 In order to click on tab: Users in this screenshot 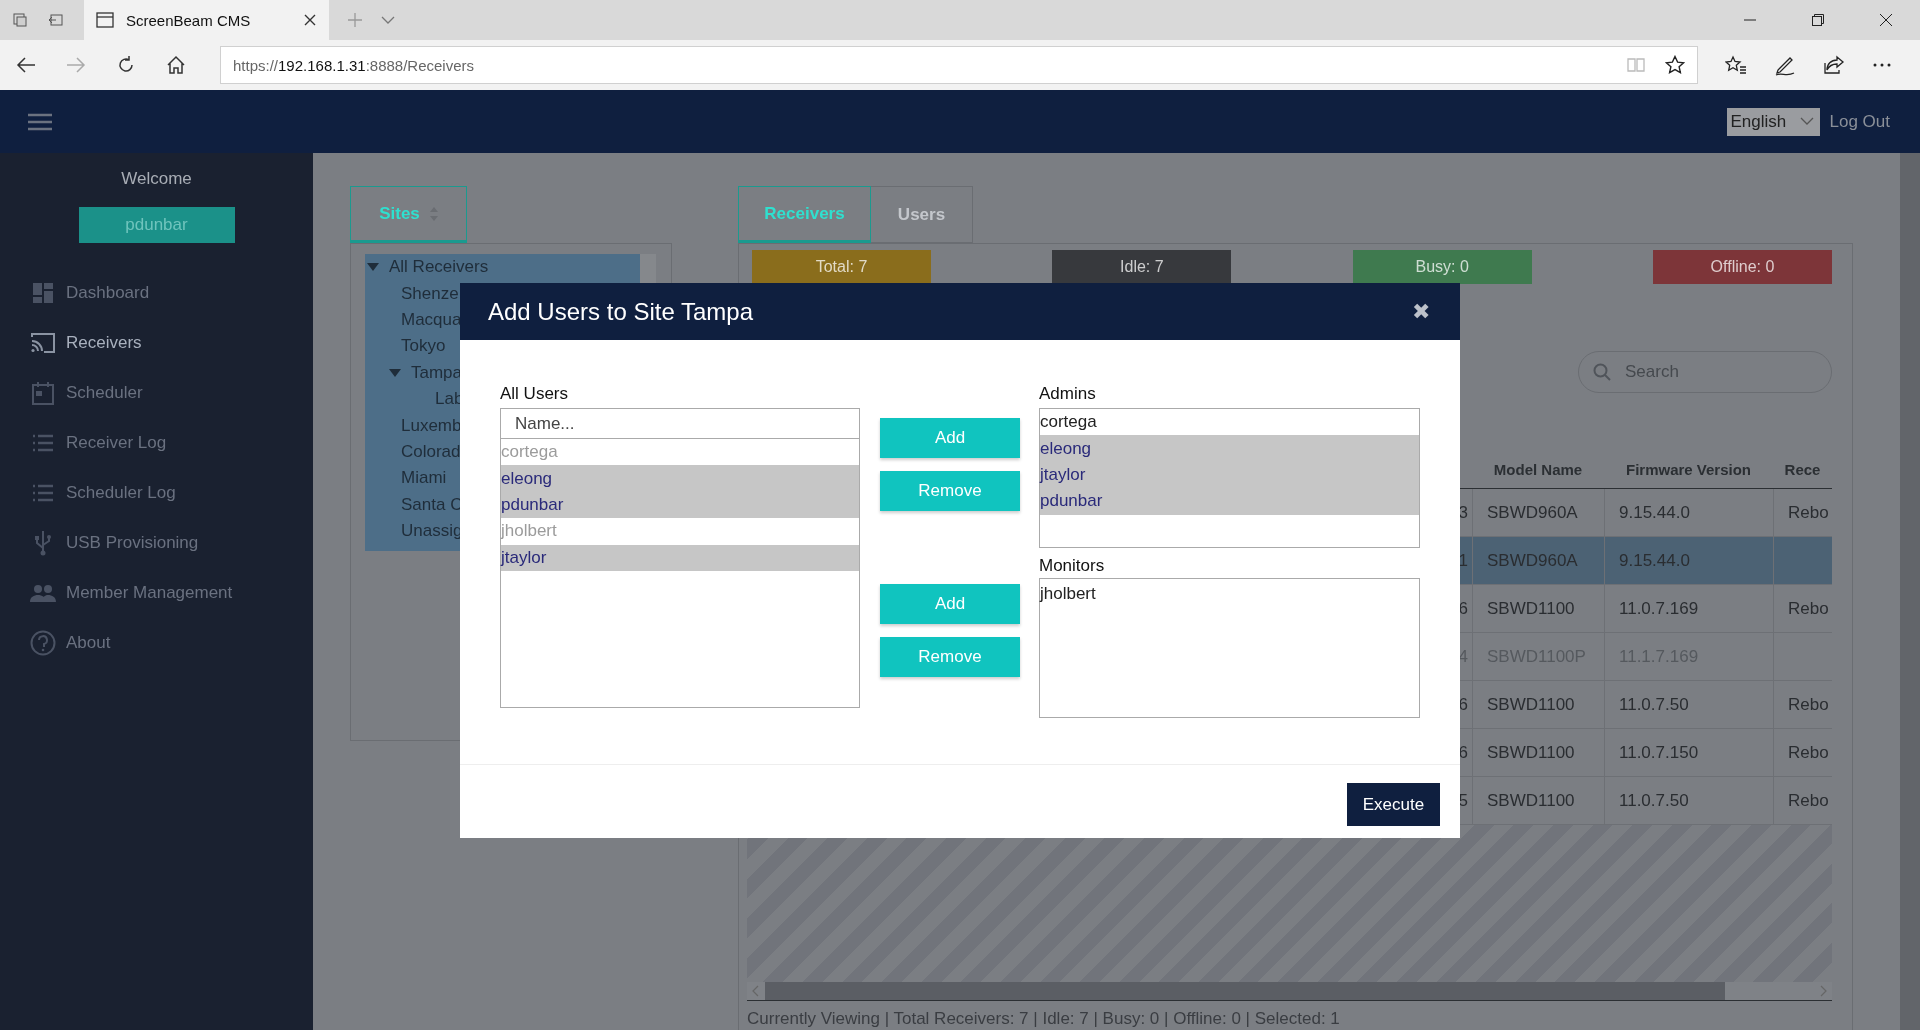, I will do `click(922, 214)`.